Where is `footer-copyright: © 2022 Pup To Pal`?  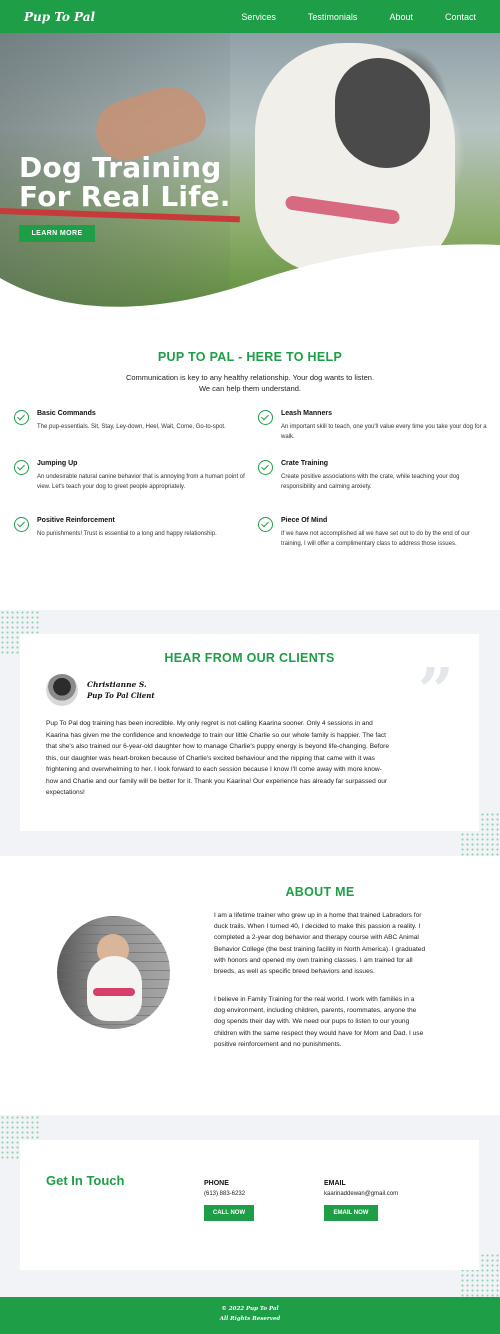
footer-copyright: © 2022 Pup To Pal is located at coordinates (250, 1309).